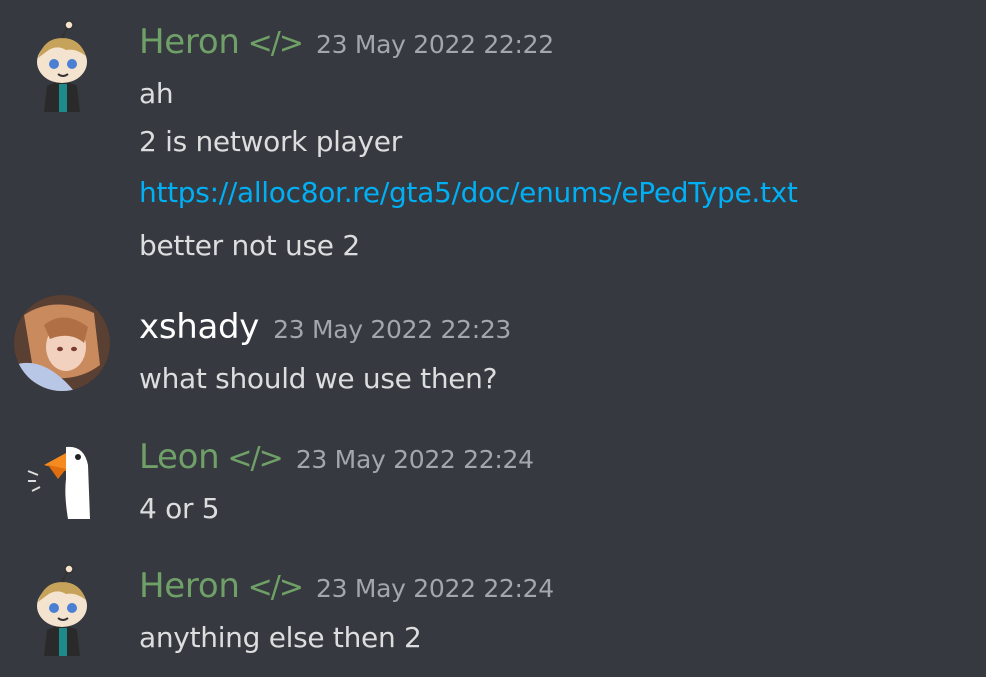 This screenshot has height=677, width=986. Describe the element at coordinates (62, 483) in the screenshot. I see `goose-avatar-icon` at that location.